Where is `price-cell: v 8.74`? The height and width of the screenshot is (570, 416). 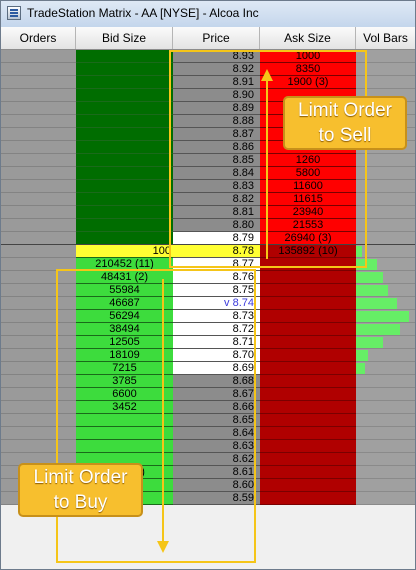 price-cell: v 8.74 is located at coordinates (216, 303).